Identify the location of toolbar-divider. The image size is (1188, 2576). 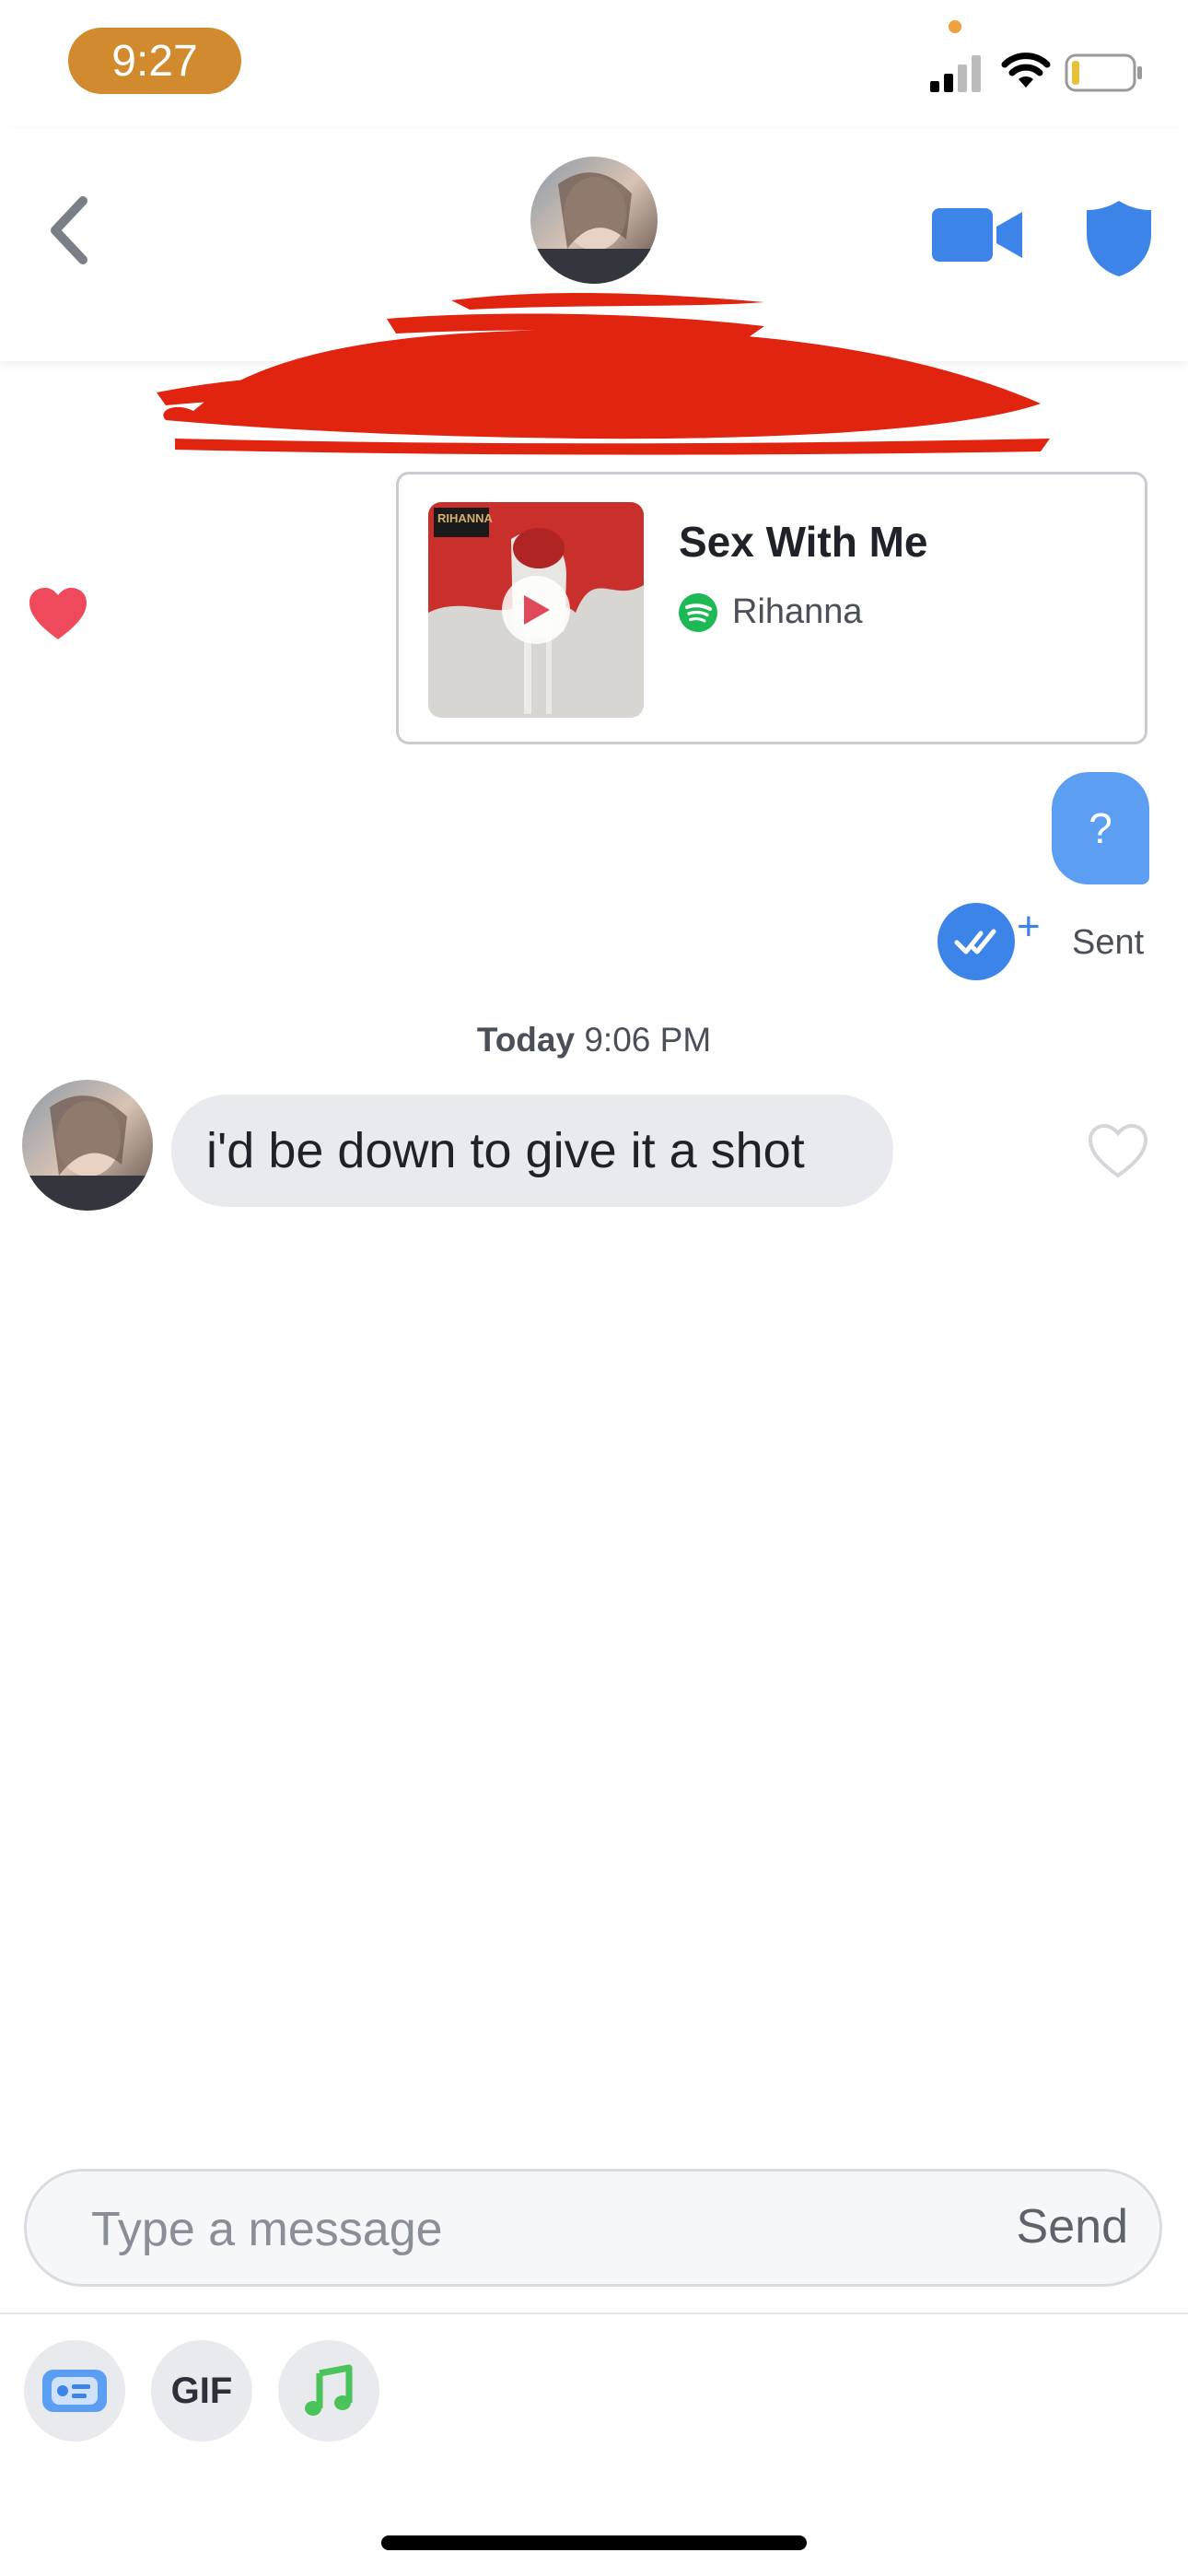
(594, 2313).